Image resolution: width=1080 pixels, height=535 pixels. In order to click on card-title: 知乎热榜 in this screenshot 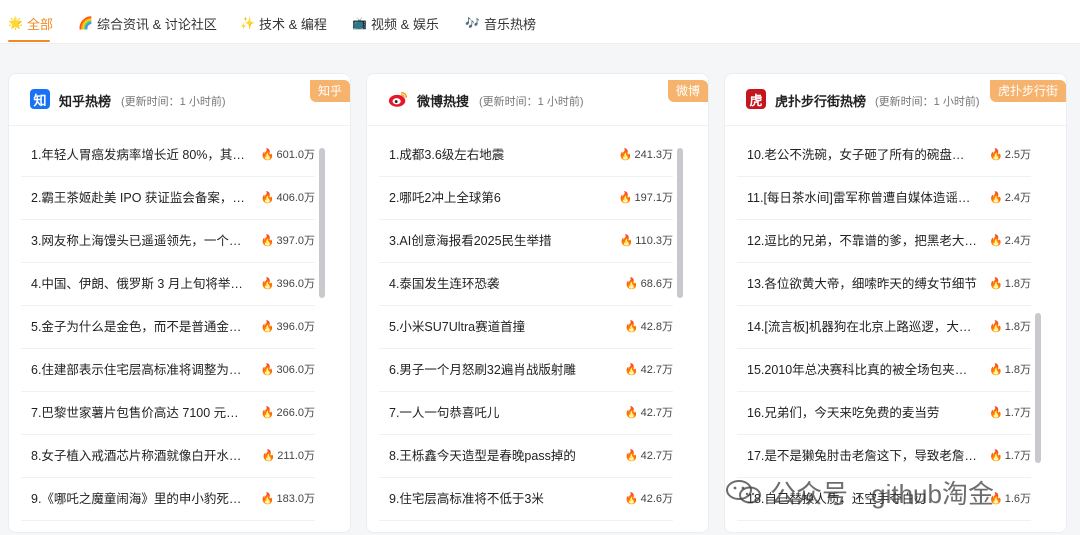, I will do `click(85, 101)`.